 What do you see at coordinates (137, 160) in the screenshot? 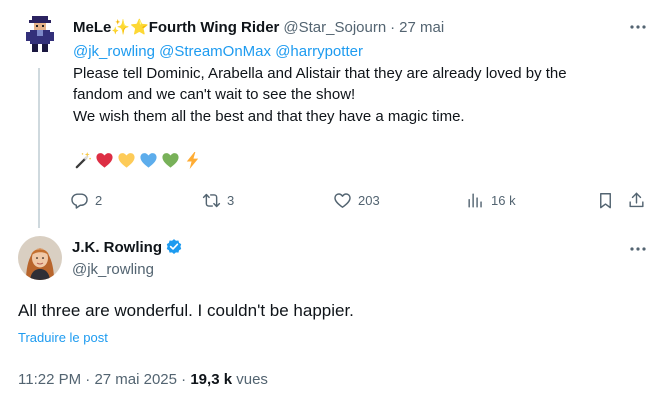
I see `emoji-line` at bounding box center [137, 160].